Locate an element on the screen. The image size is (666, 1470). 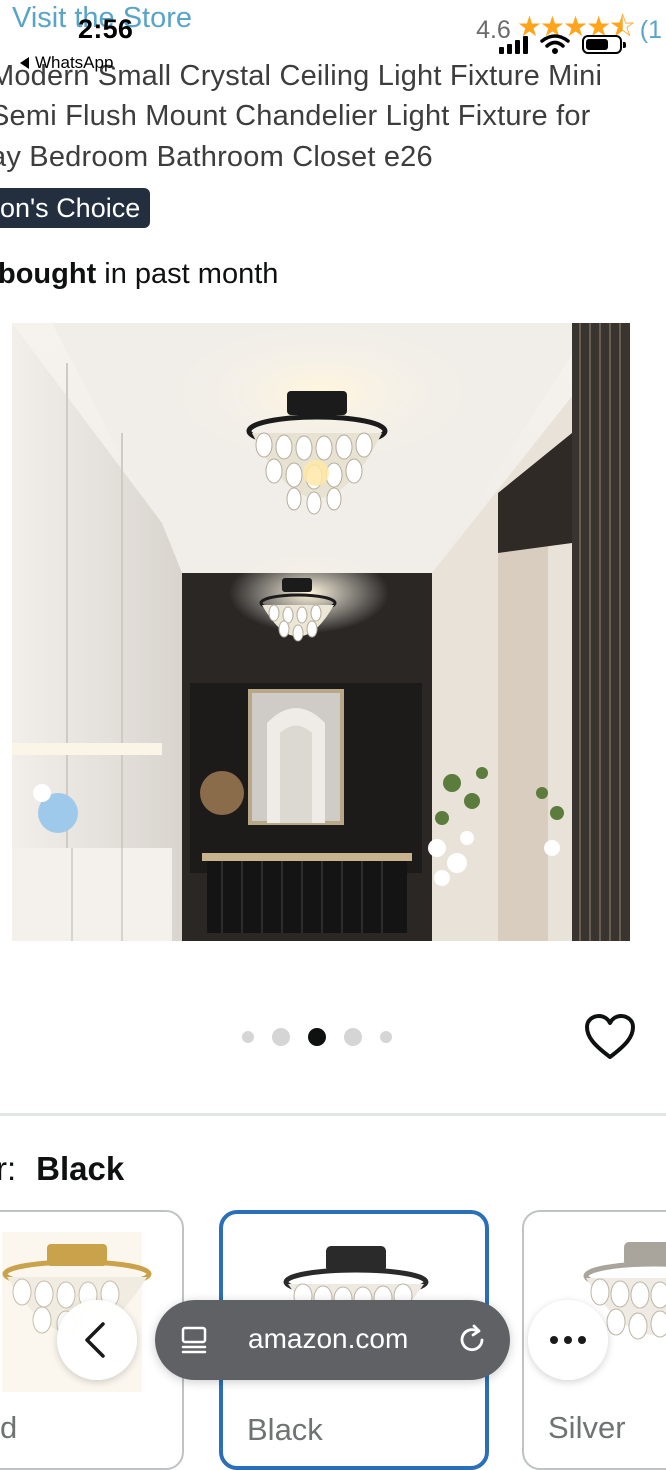
battery-icon is located at coordinates (604, 44).